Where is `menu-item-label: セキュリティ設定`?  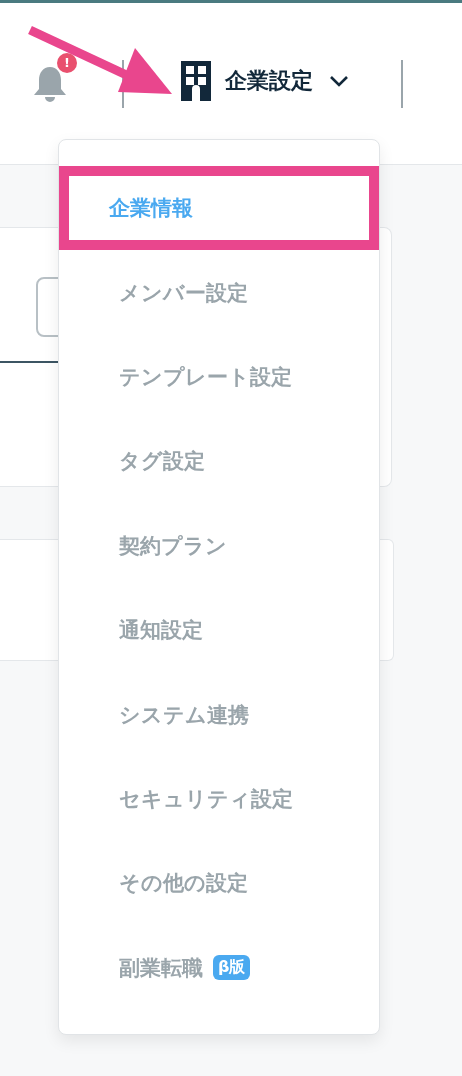
menu-item-label: セキュリティ設定 is located at coordinates (206, 799).